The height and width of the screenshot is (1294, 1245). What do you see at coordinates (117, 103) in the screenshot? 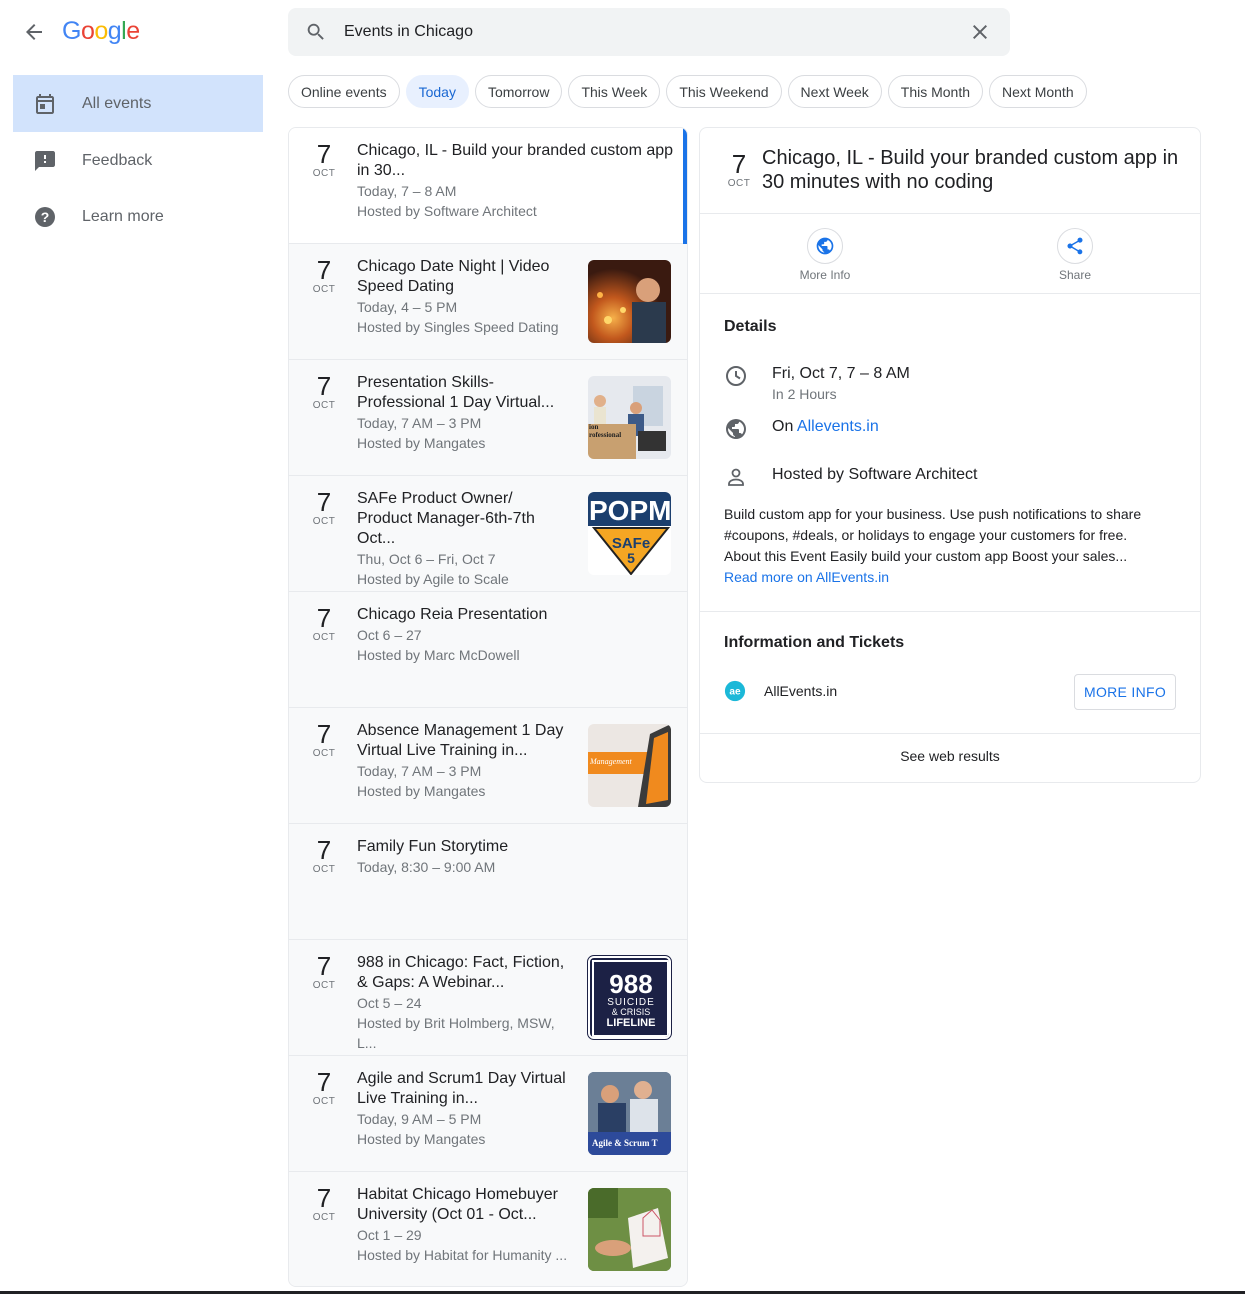
I see `sidebar-item-label: All events` at bounding box center [117, 103].